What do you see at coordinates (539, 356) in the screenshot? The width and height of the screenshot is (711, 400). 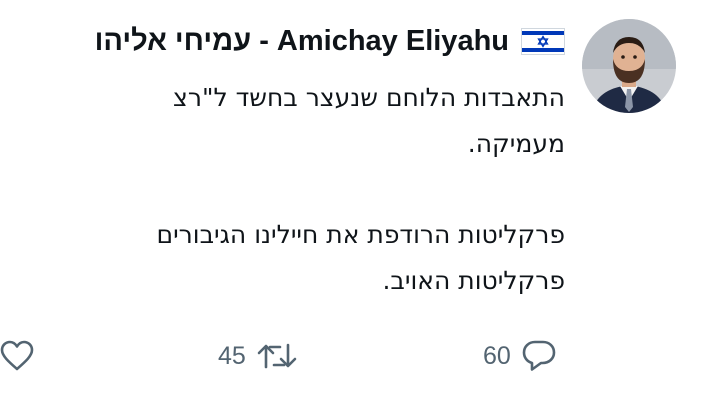 I see `reply-icon` at bounding box center [539, 356].